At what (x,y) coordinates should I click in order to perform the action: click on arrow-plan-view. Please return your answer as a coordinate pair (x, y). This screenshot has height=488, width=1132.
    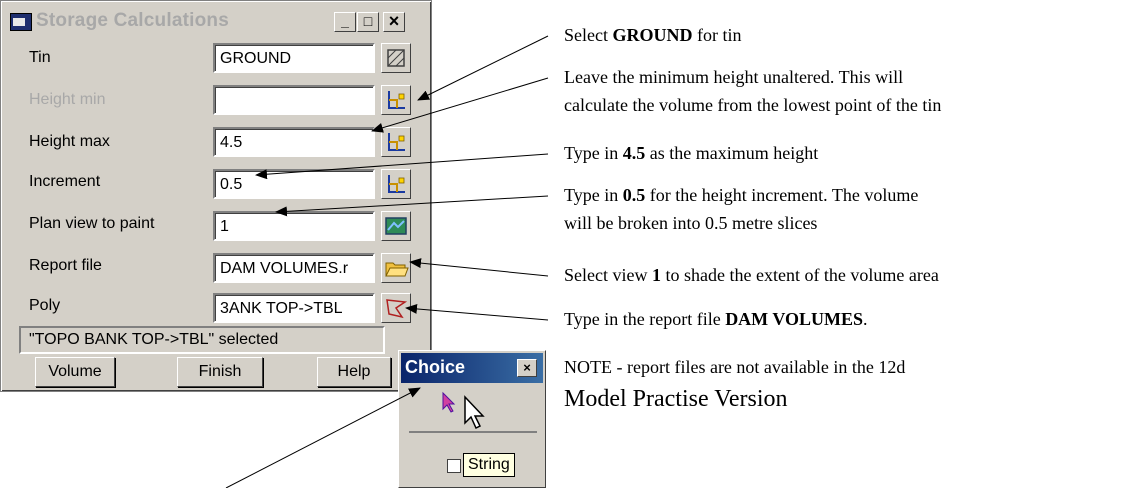
    Looking at the image, I should click on (479, 267).